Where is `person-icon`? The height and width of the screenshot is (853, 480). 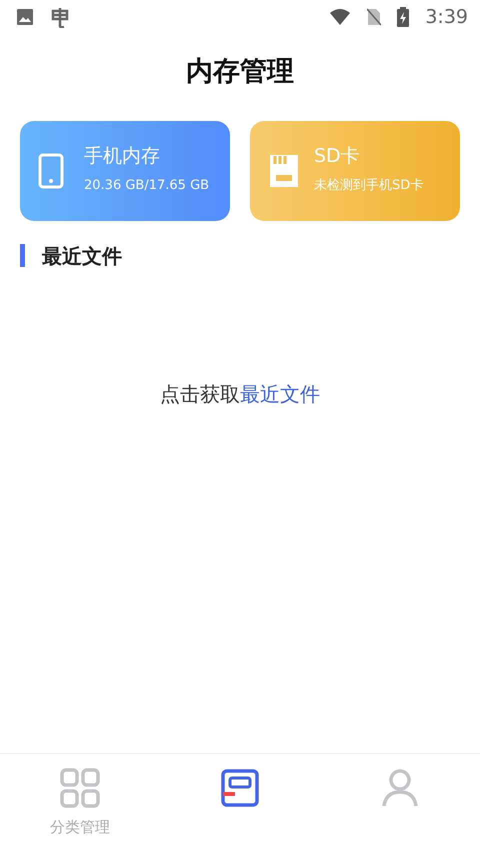 person-icon is located at coordinates (400, 788).